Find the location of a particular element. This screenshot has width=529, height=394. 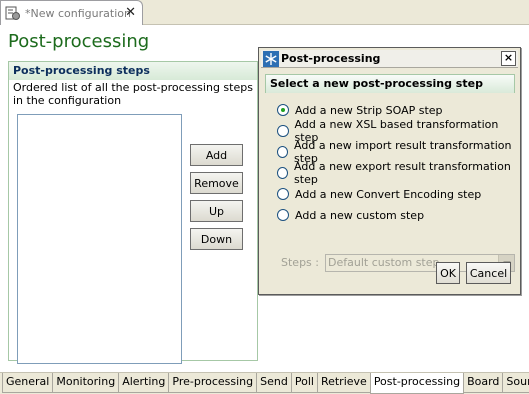

tab-pre-processing: Pre-processing is located at coordinates (213, 383).